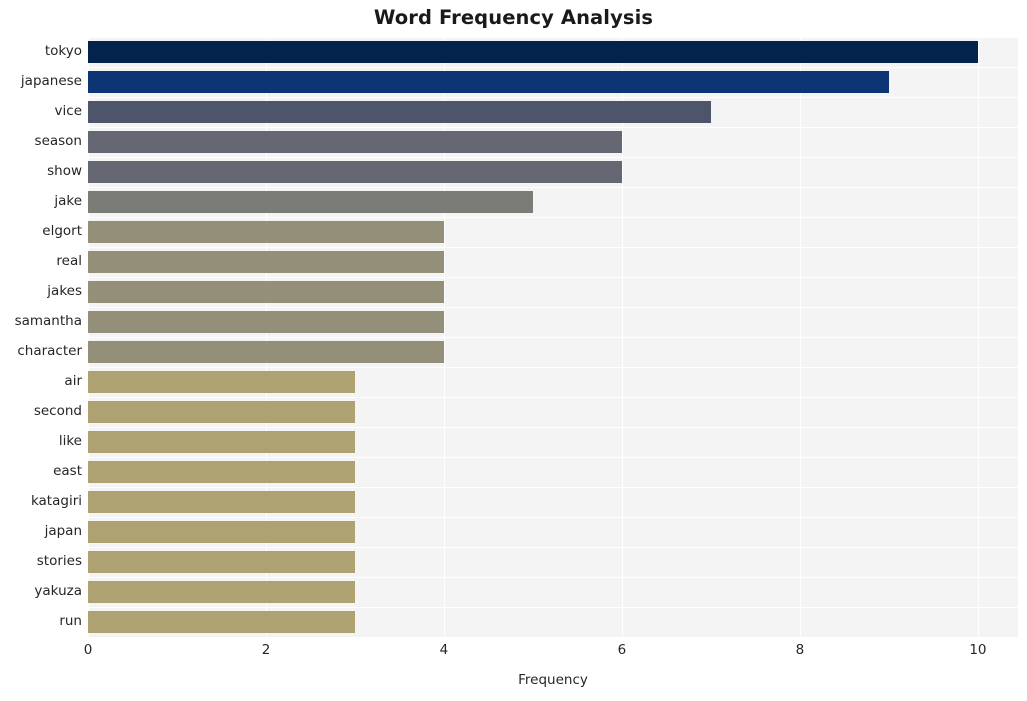  Describe the element at coordinates (63, 51) in the screenshot. I see `y-axis-tick-label: tokyo` at that location.